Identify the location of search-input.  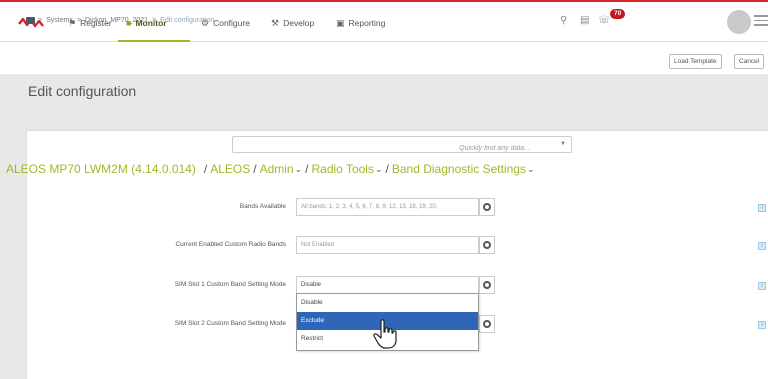
(383, 148).